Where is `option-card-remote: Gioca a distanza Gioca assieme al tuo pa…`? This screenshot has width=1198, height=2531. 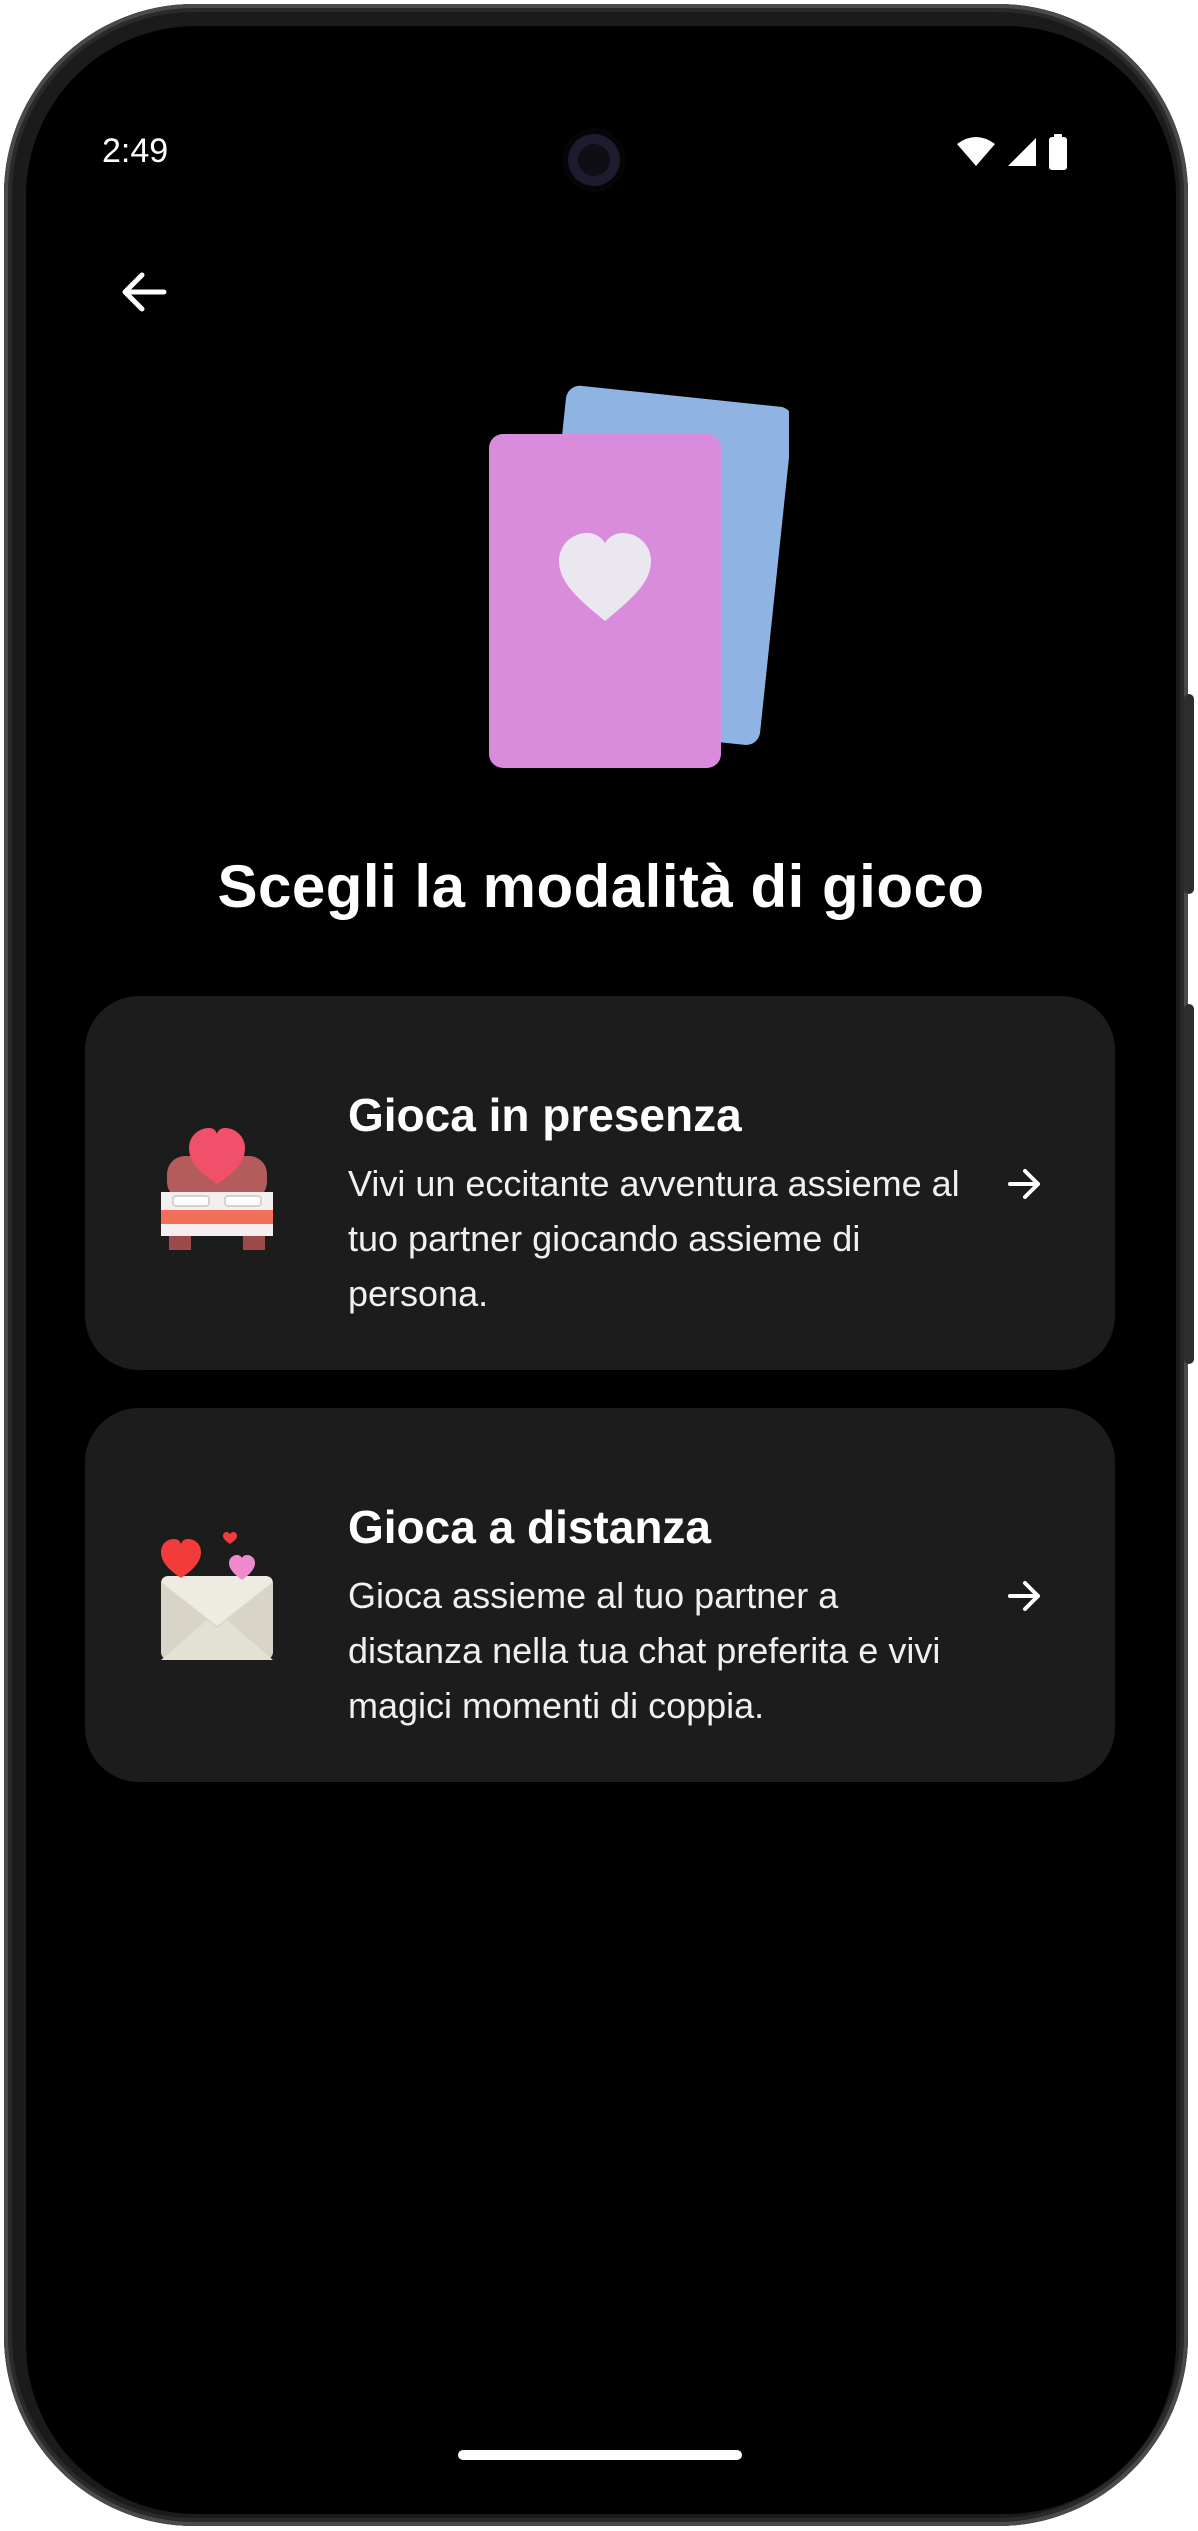 option-card-remote: Gioca a distanza Gioca assieme al tuo pa… is located at coordinates (600, 1595).